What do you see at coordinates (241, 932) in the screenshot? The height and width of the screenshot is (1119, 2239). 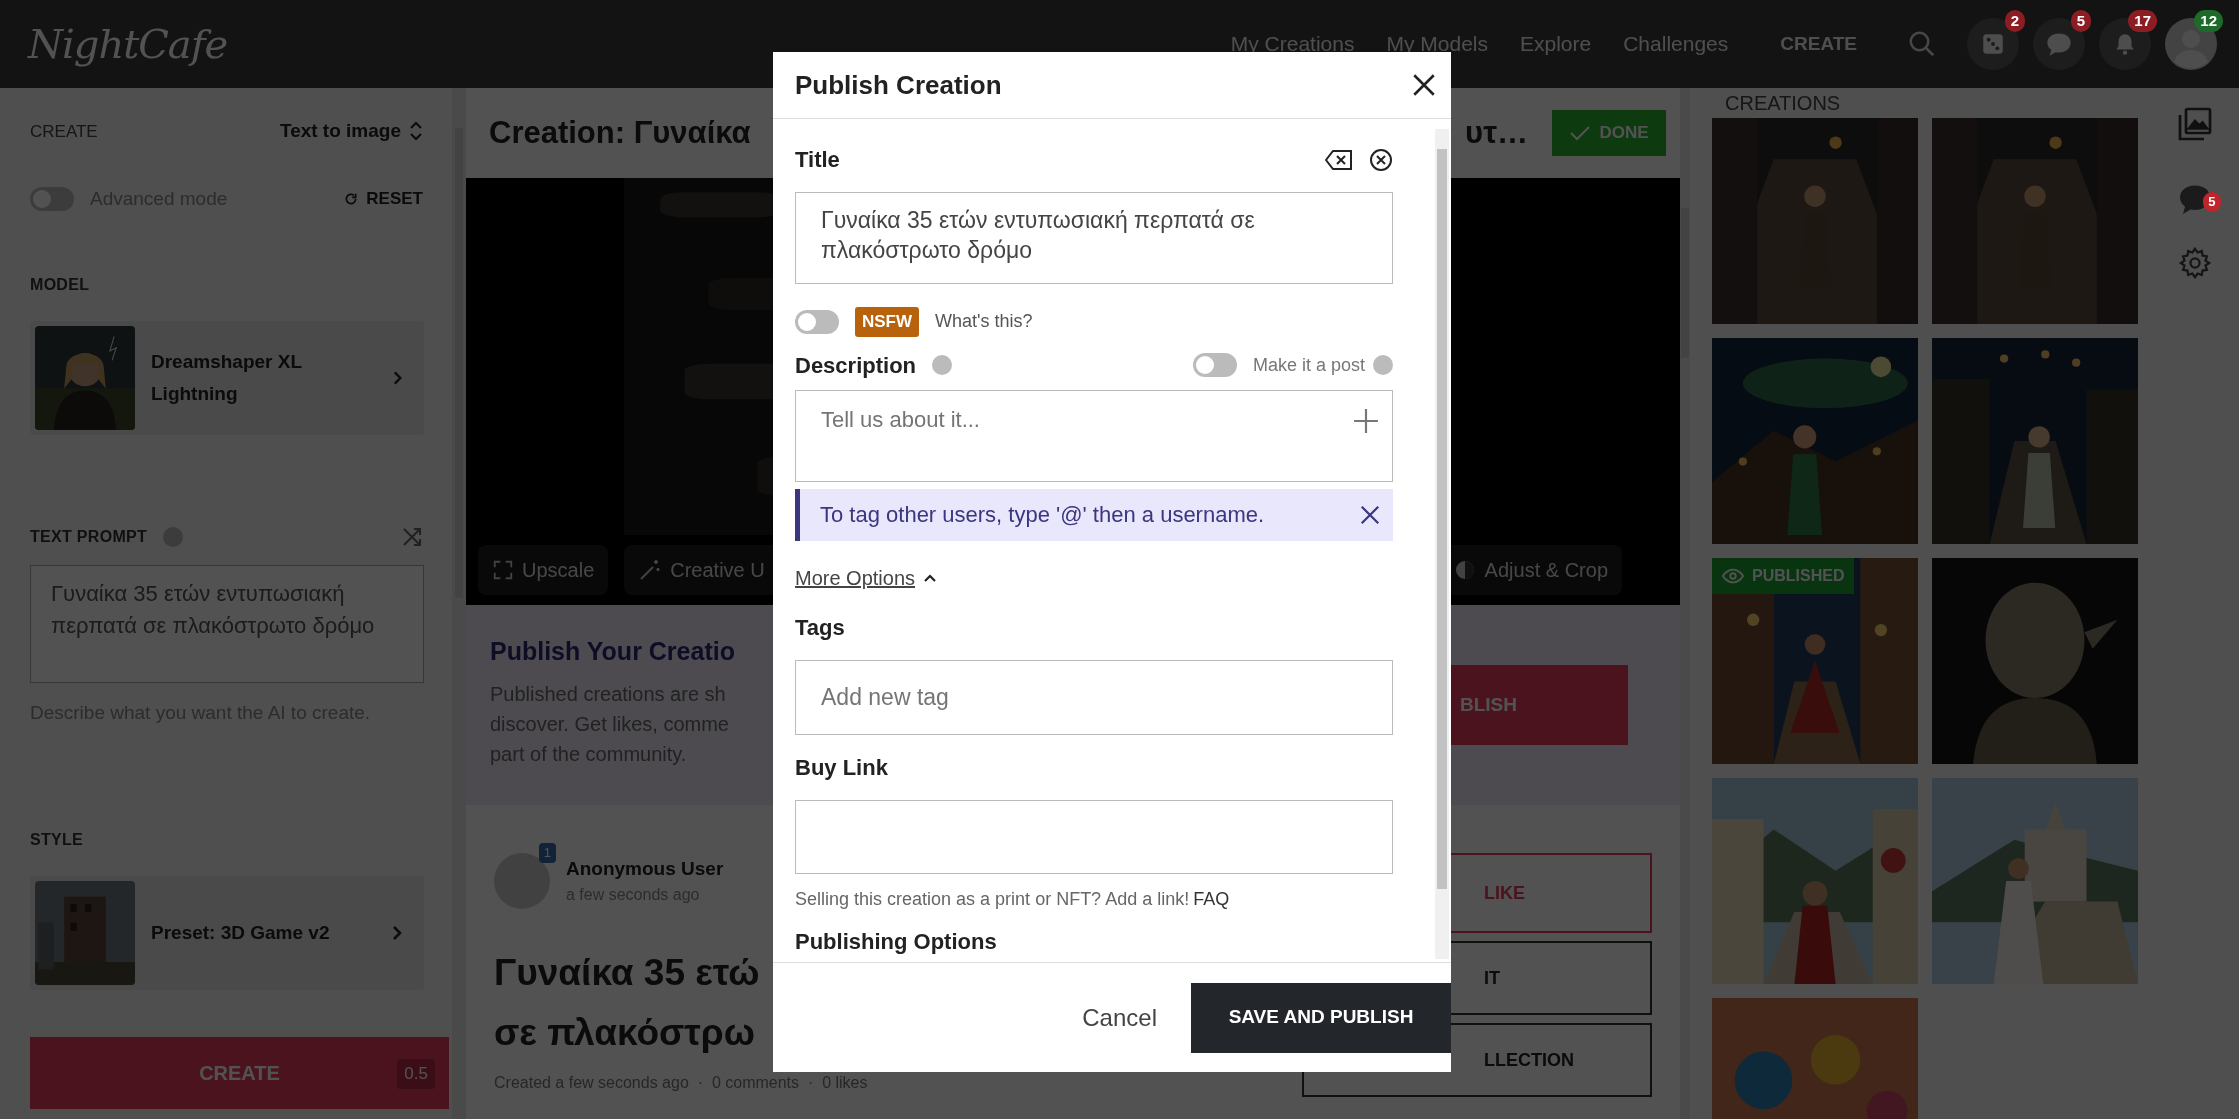 I see `item-name: Preset: 3D Game v2` at bounding box center [241, 932].